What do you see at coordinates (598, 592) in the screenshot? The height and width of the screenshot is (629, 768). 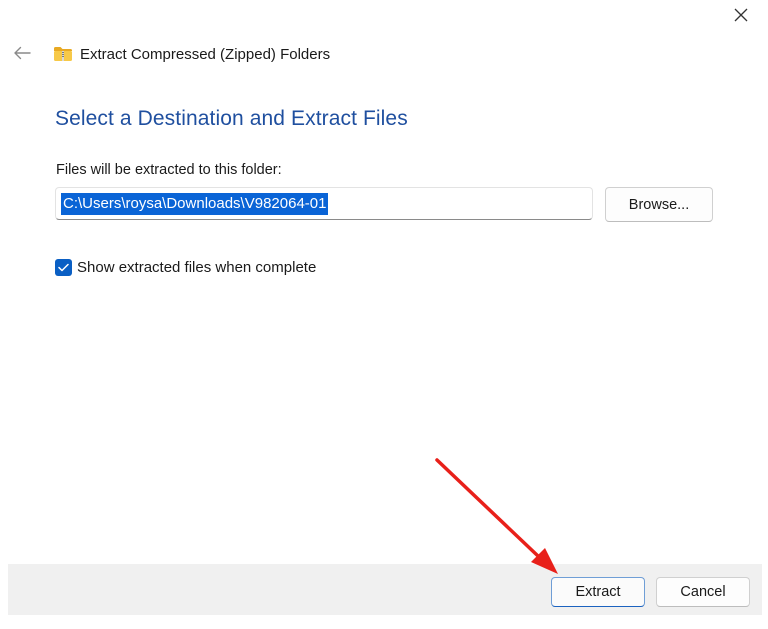 I see `extract-button: Extract` at bounding box center [598, 592].